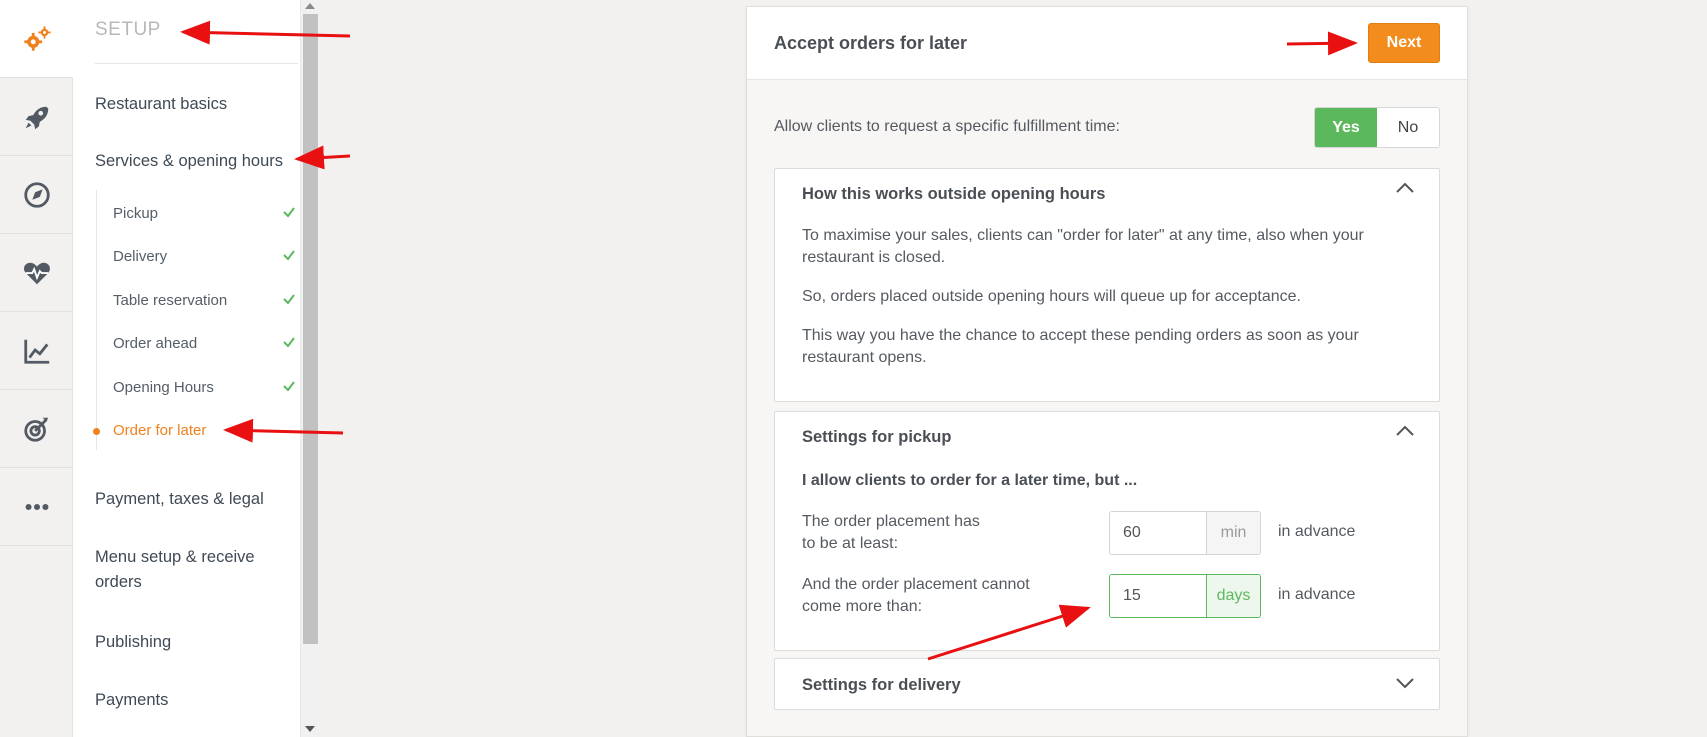 The height and width of the screenshot is (737, 1707). What do you see at coordinates (891, 532) in the screenshot?
I see `min-time-label: The order placement has to be at least:` at bounding box center [891, 532].